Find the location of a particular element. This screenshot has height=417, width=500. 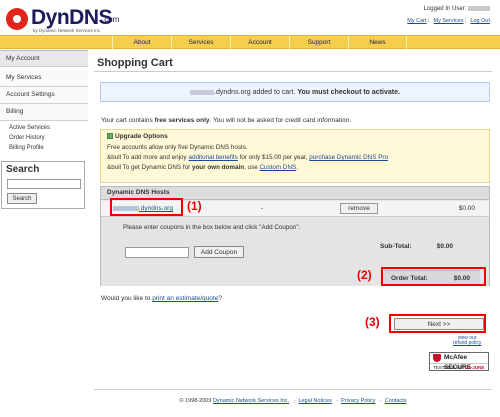

logo-circle-icon is located at coordinates (17, 19).